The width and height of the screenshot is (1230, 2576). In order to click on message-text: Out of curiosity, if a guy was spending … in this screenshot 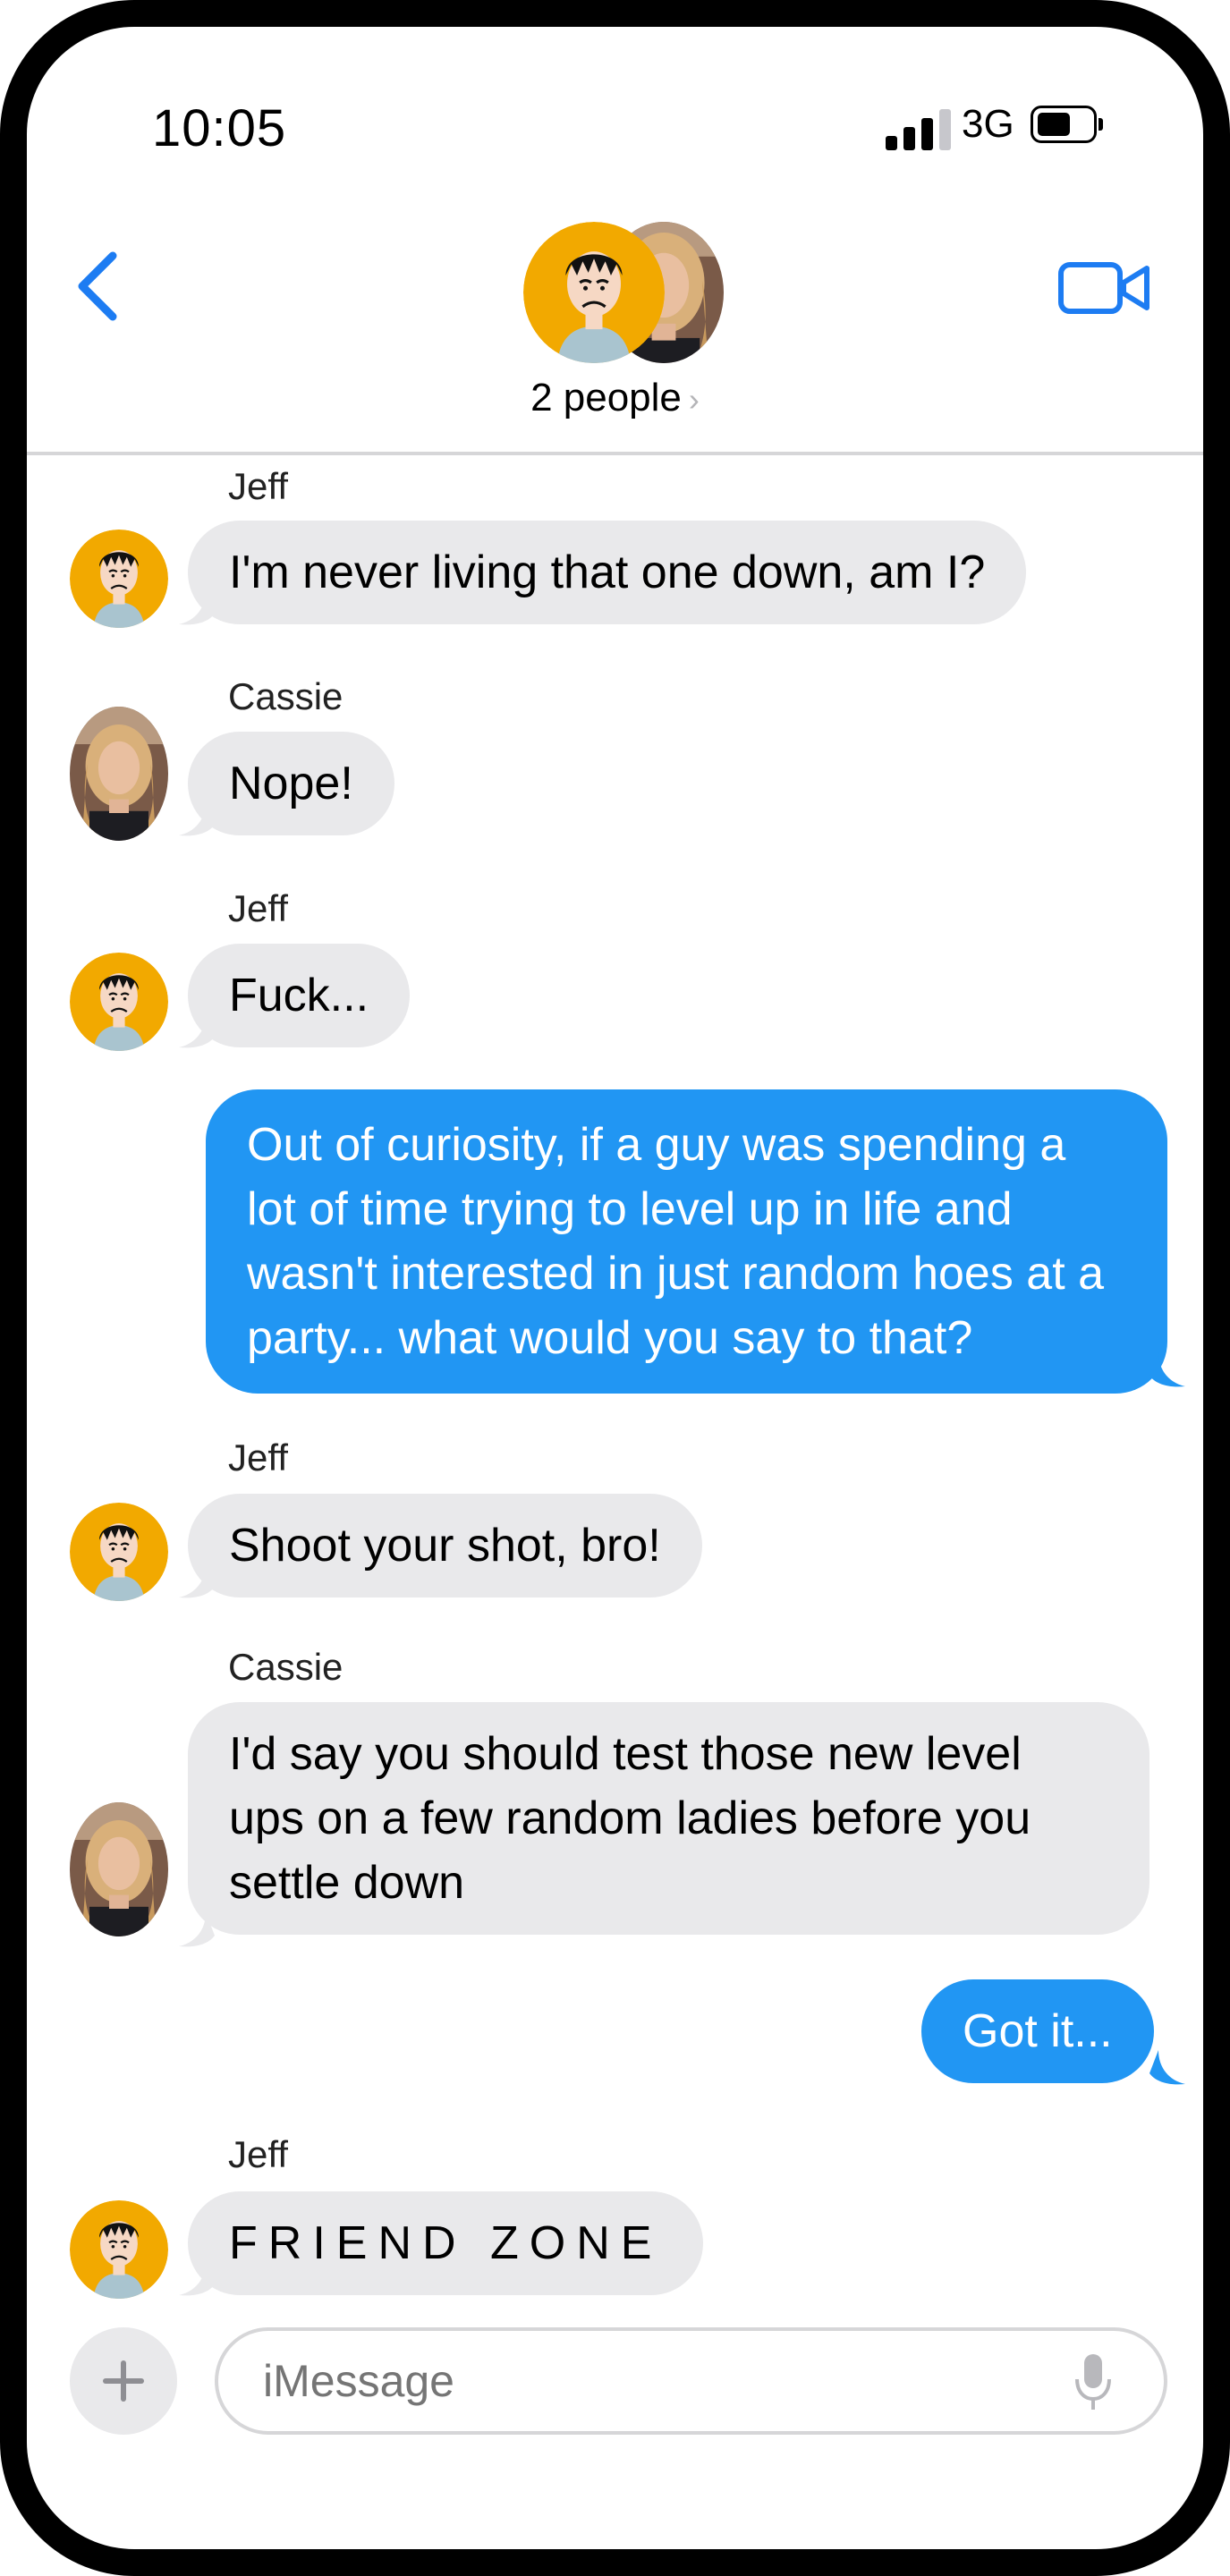, I will do `click(676, 1241)`.